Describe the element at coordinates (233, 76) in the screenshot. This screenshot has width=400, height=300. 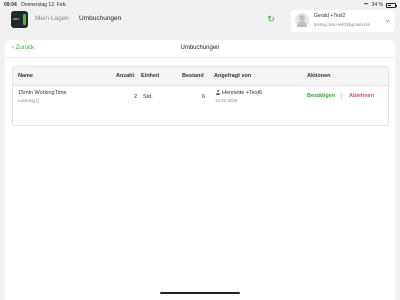
I see `column-requested-by: Angefragt von` at that location.